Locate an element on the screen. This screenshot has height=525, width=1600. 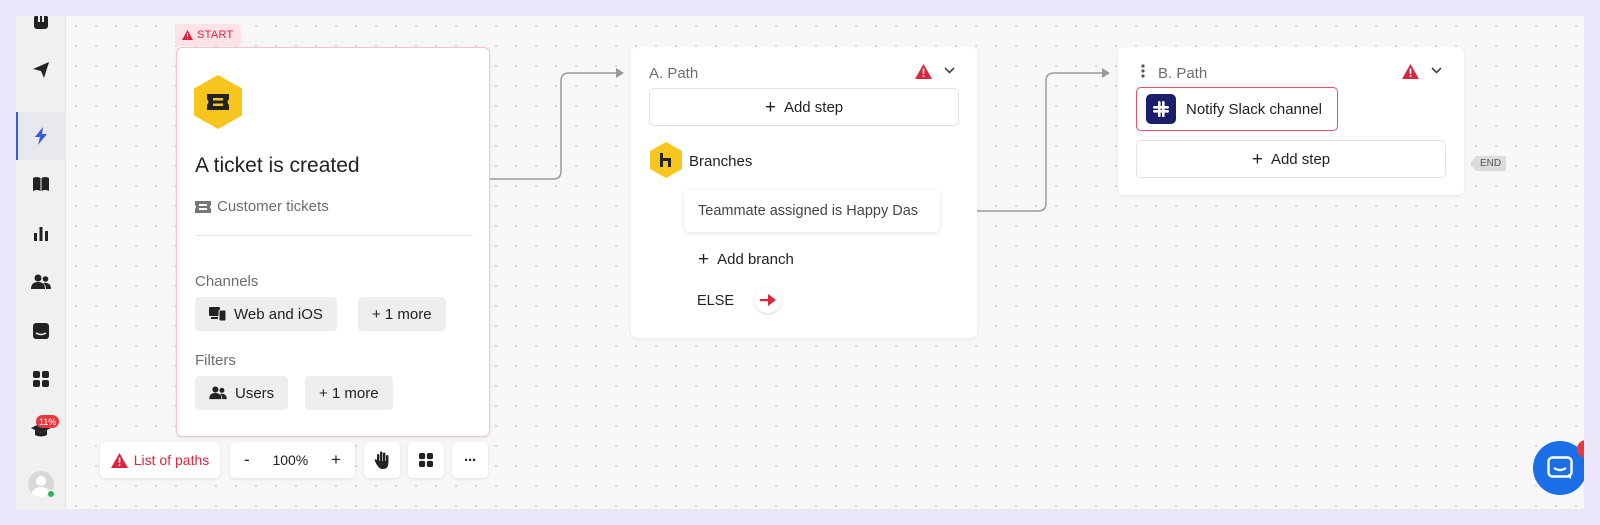
people-icon is located at coordinates (41, 281).